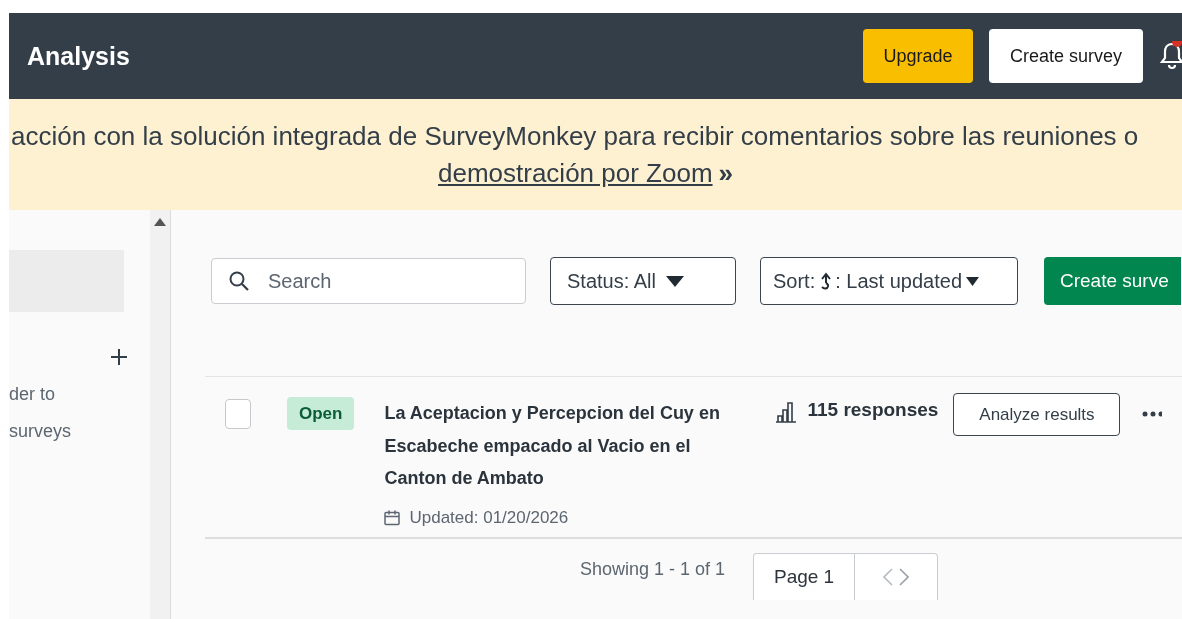  Describe the element at coordinates (825, 281) in the screenshot. I see `sort-order-icon` at that location.